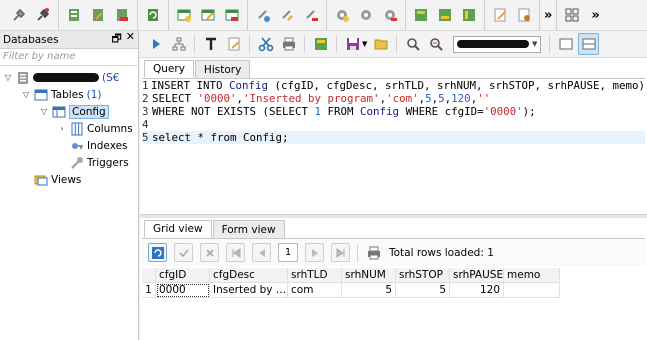 Image resolution: width=647 pixels, height=340 pixels. I want to click on column-header-memo: memo, so click(532, 275).